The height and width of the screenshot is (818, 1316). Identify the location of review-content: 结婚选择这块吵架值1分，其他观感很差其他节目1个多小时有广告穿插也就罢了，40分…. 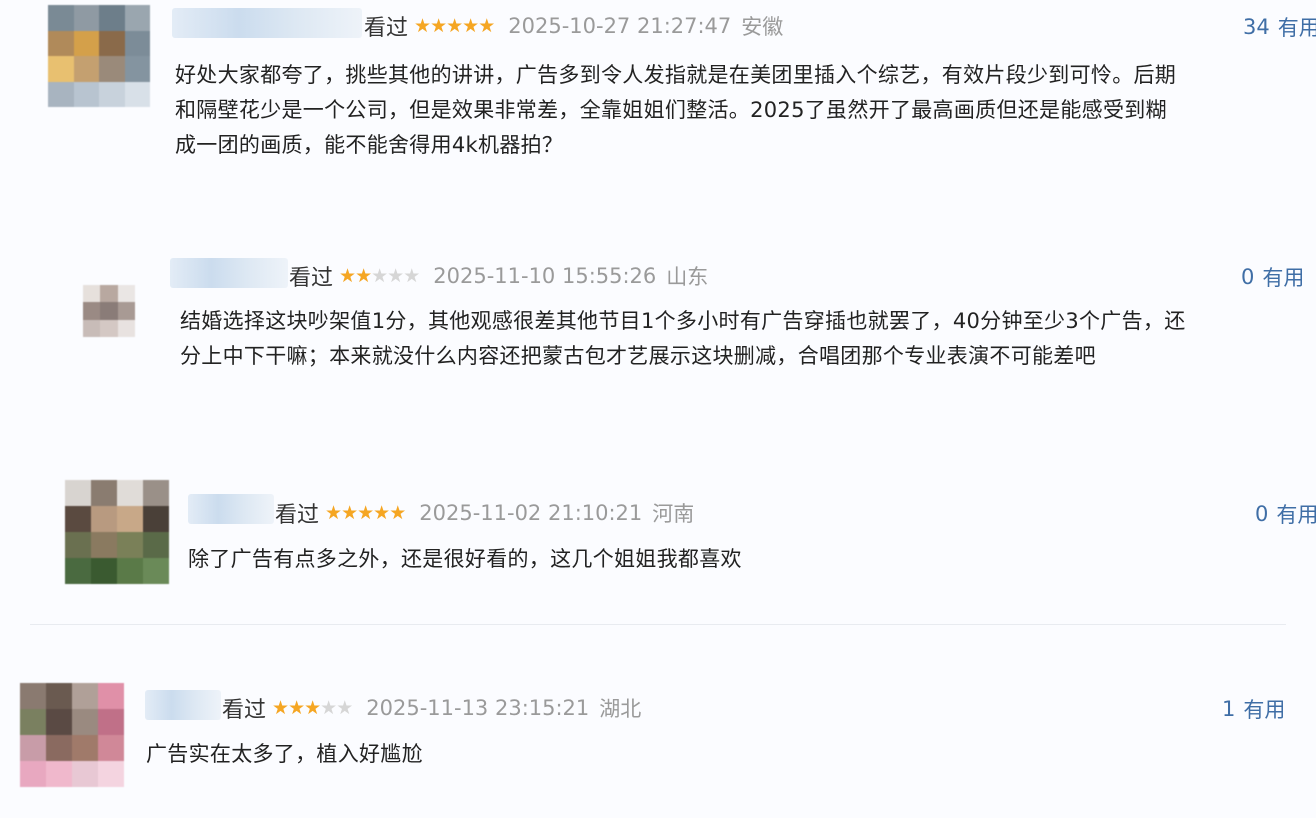
(683, 339).